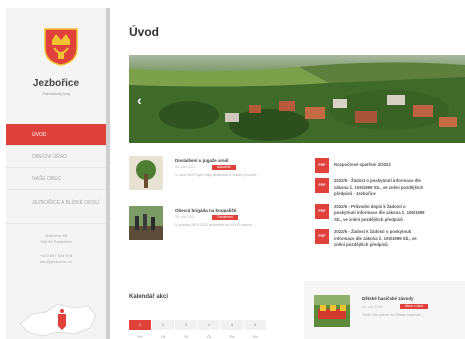 The height and width of the screenshot is (339, 465). What do you see at coordinates (209, 325) in the screenshot?
I see `calendar-day: 4` at bounding box center [209, 325].